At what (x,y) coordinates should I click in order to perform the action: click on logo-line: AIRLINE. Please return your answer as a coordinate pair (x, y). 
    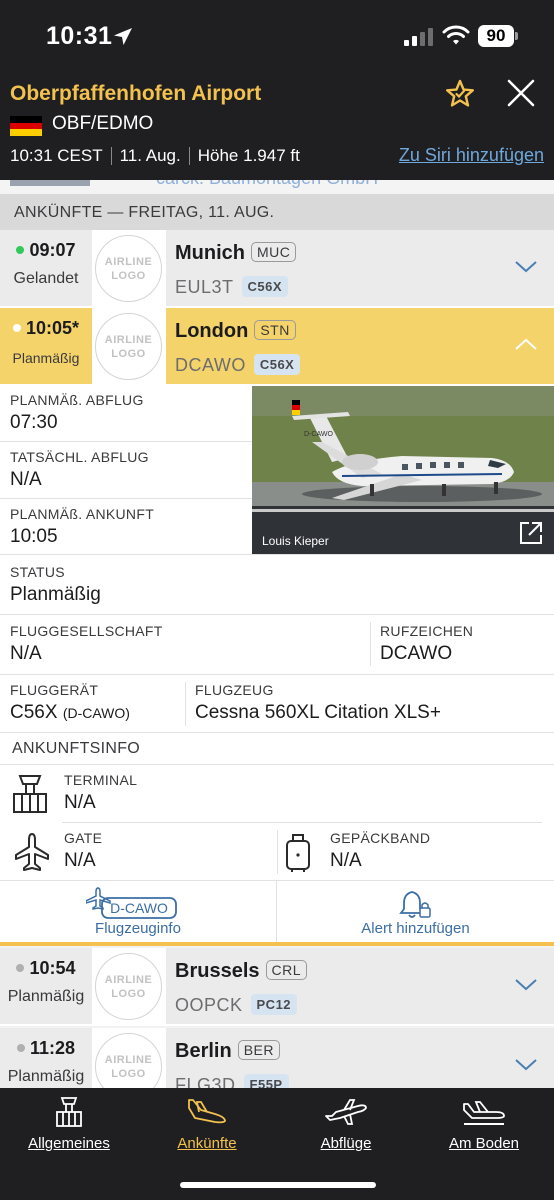
    Looking at the image, I should click on (128, 1060).